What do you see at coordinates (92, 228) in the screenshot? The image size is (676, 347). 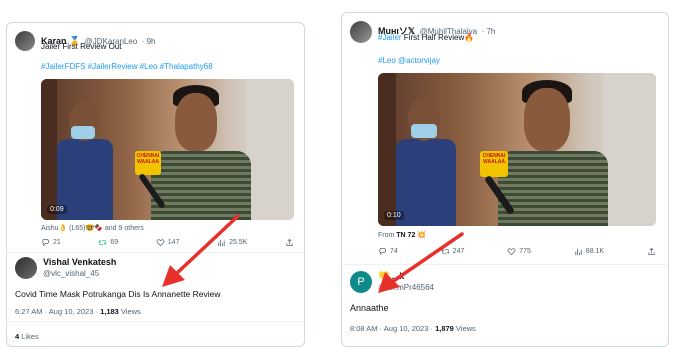 I see `liked-by: Aishu👌 (L65)🤓🍫 and 9 others` at bounding box center [92, 228].